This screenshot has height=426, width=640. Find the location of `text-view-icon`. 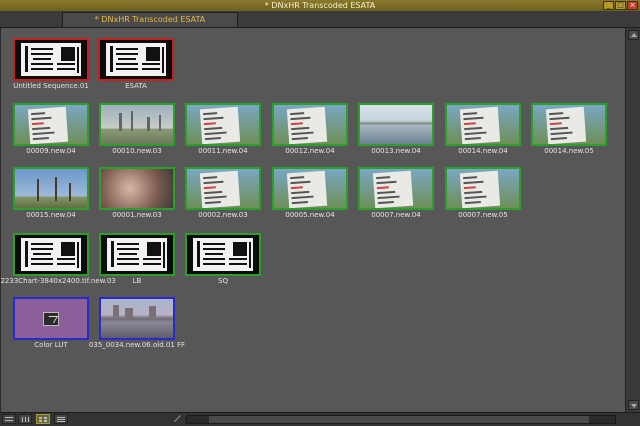

text-view-icon is located at coordinates (25, 419).